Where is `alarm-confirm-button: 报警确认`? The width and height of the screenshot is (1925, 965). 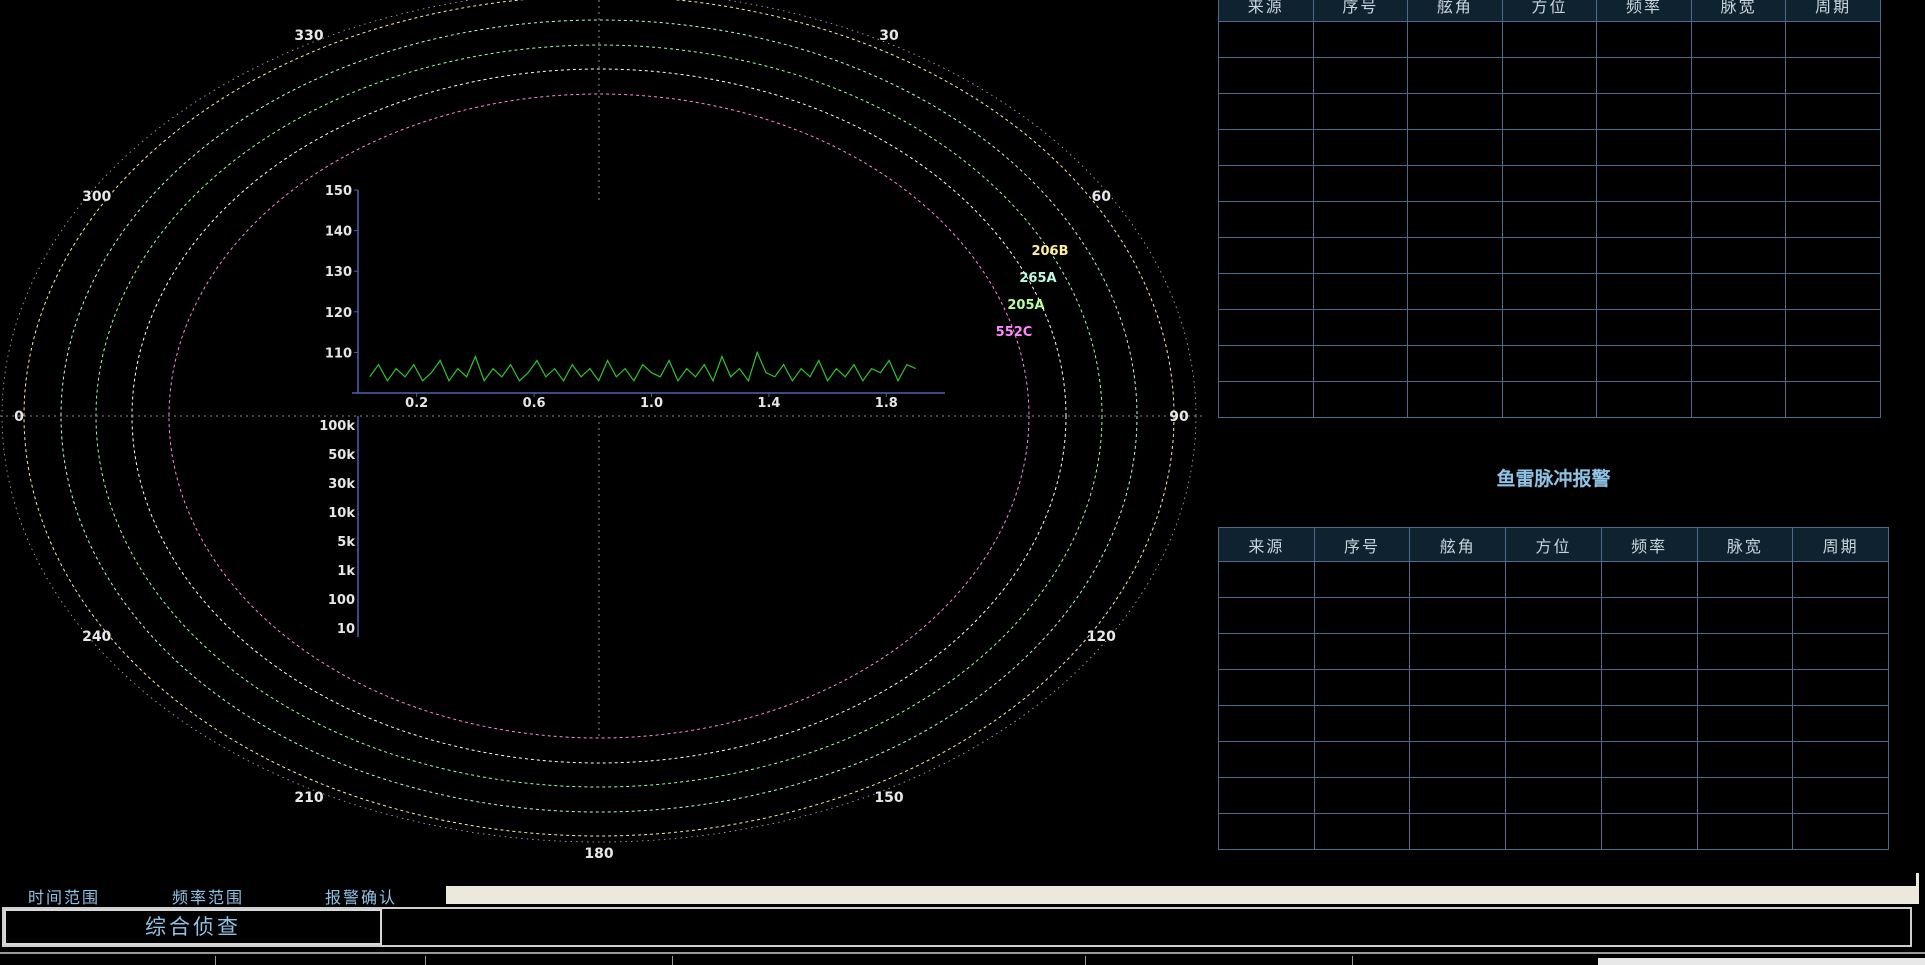 alarm-confirm-button: 报警确认 is located at coordinates (361, 896).